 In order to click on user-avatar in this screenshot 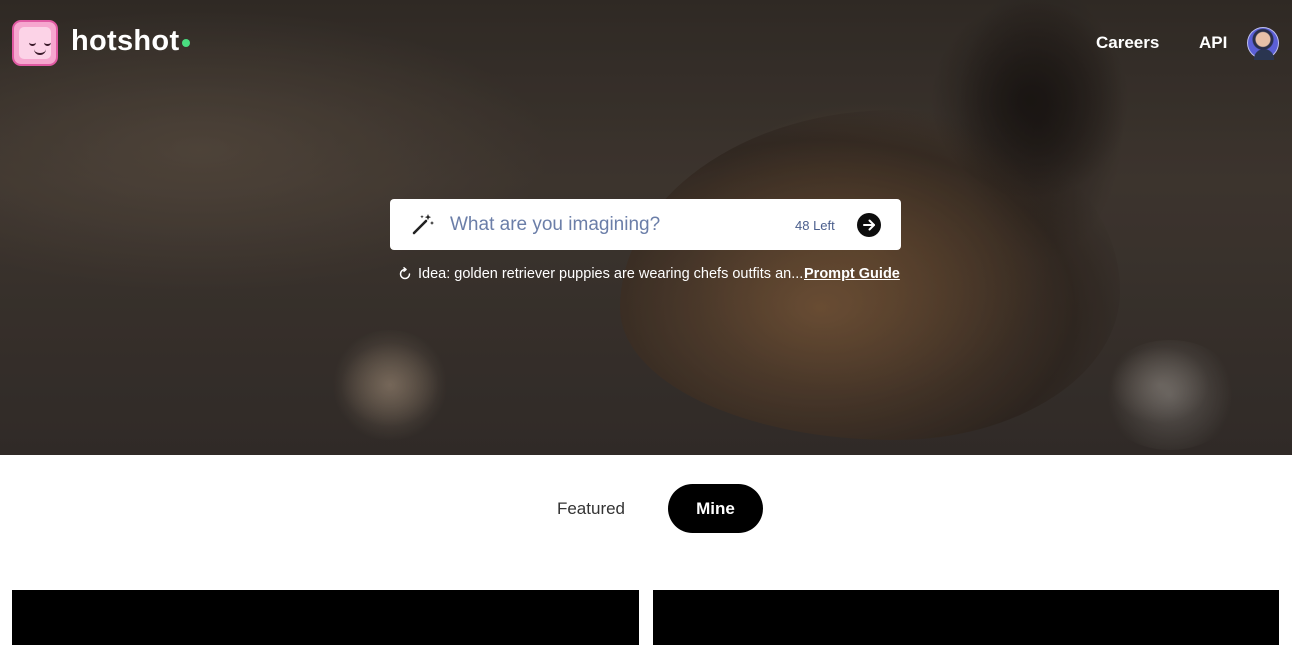, I will do `click(1263, 43)`.